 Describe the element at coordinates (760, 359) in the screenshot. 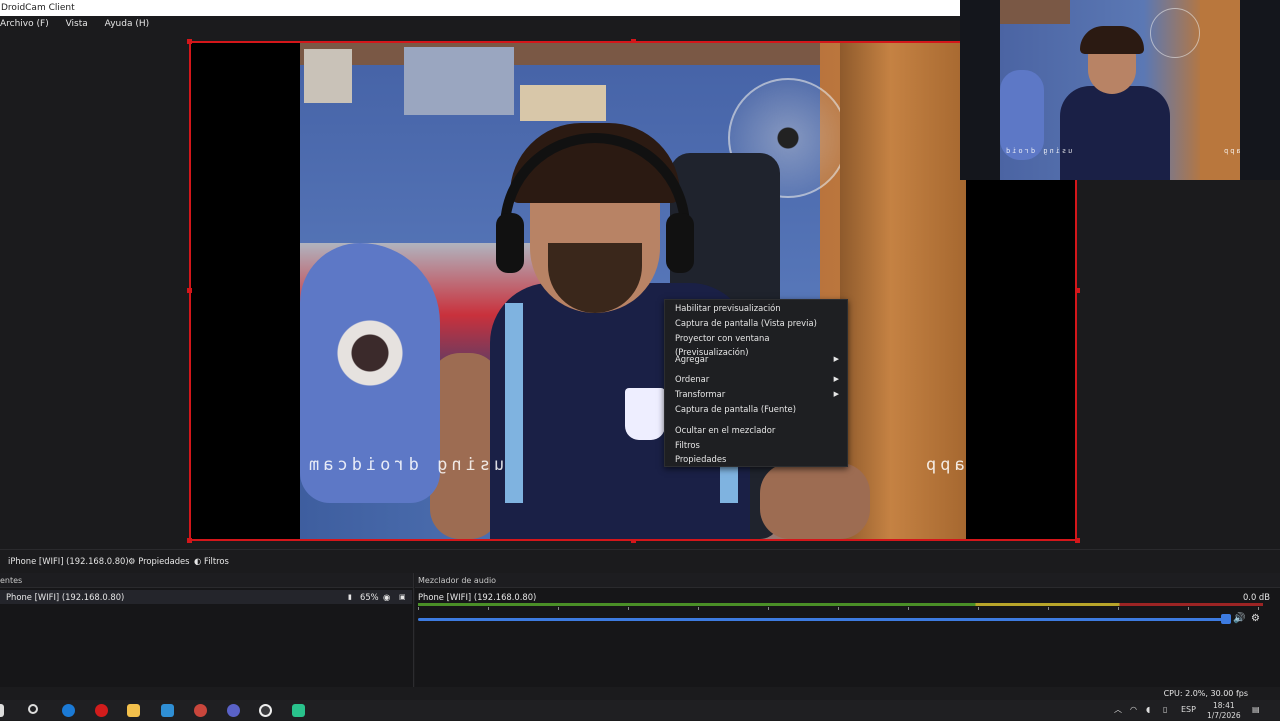

I see `menu-item-add: Agregar ▶` at that location.